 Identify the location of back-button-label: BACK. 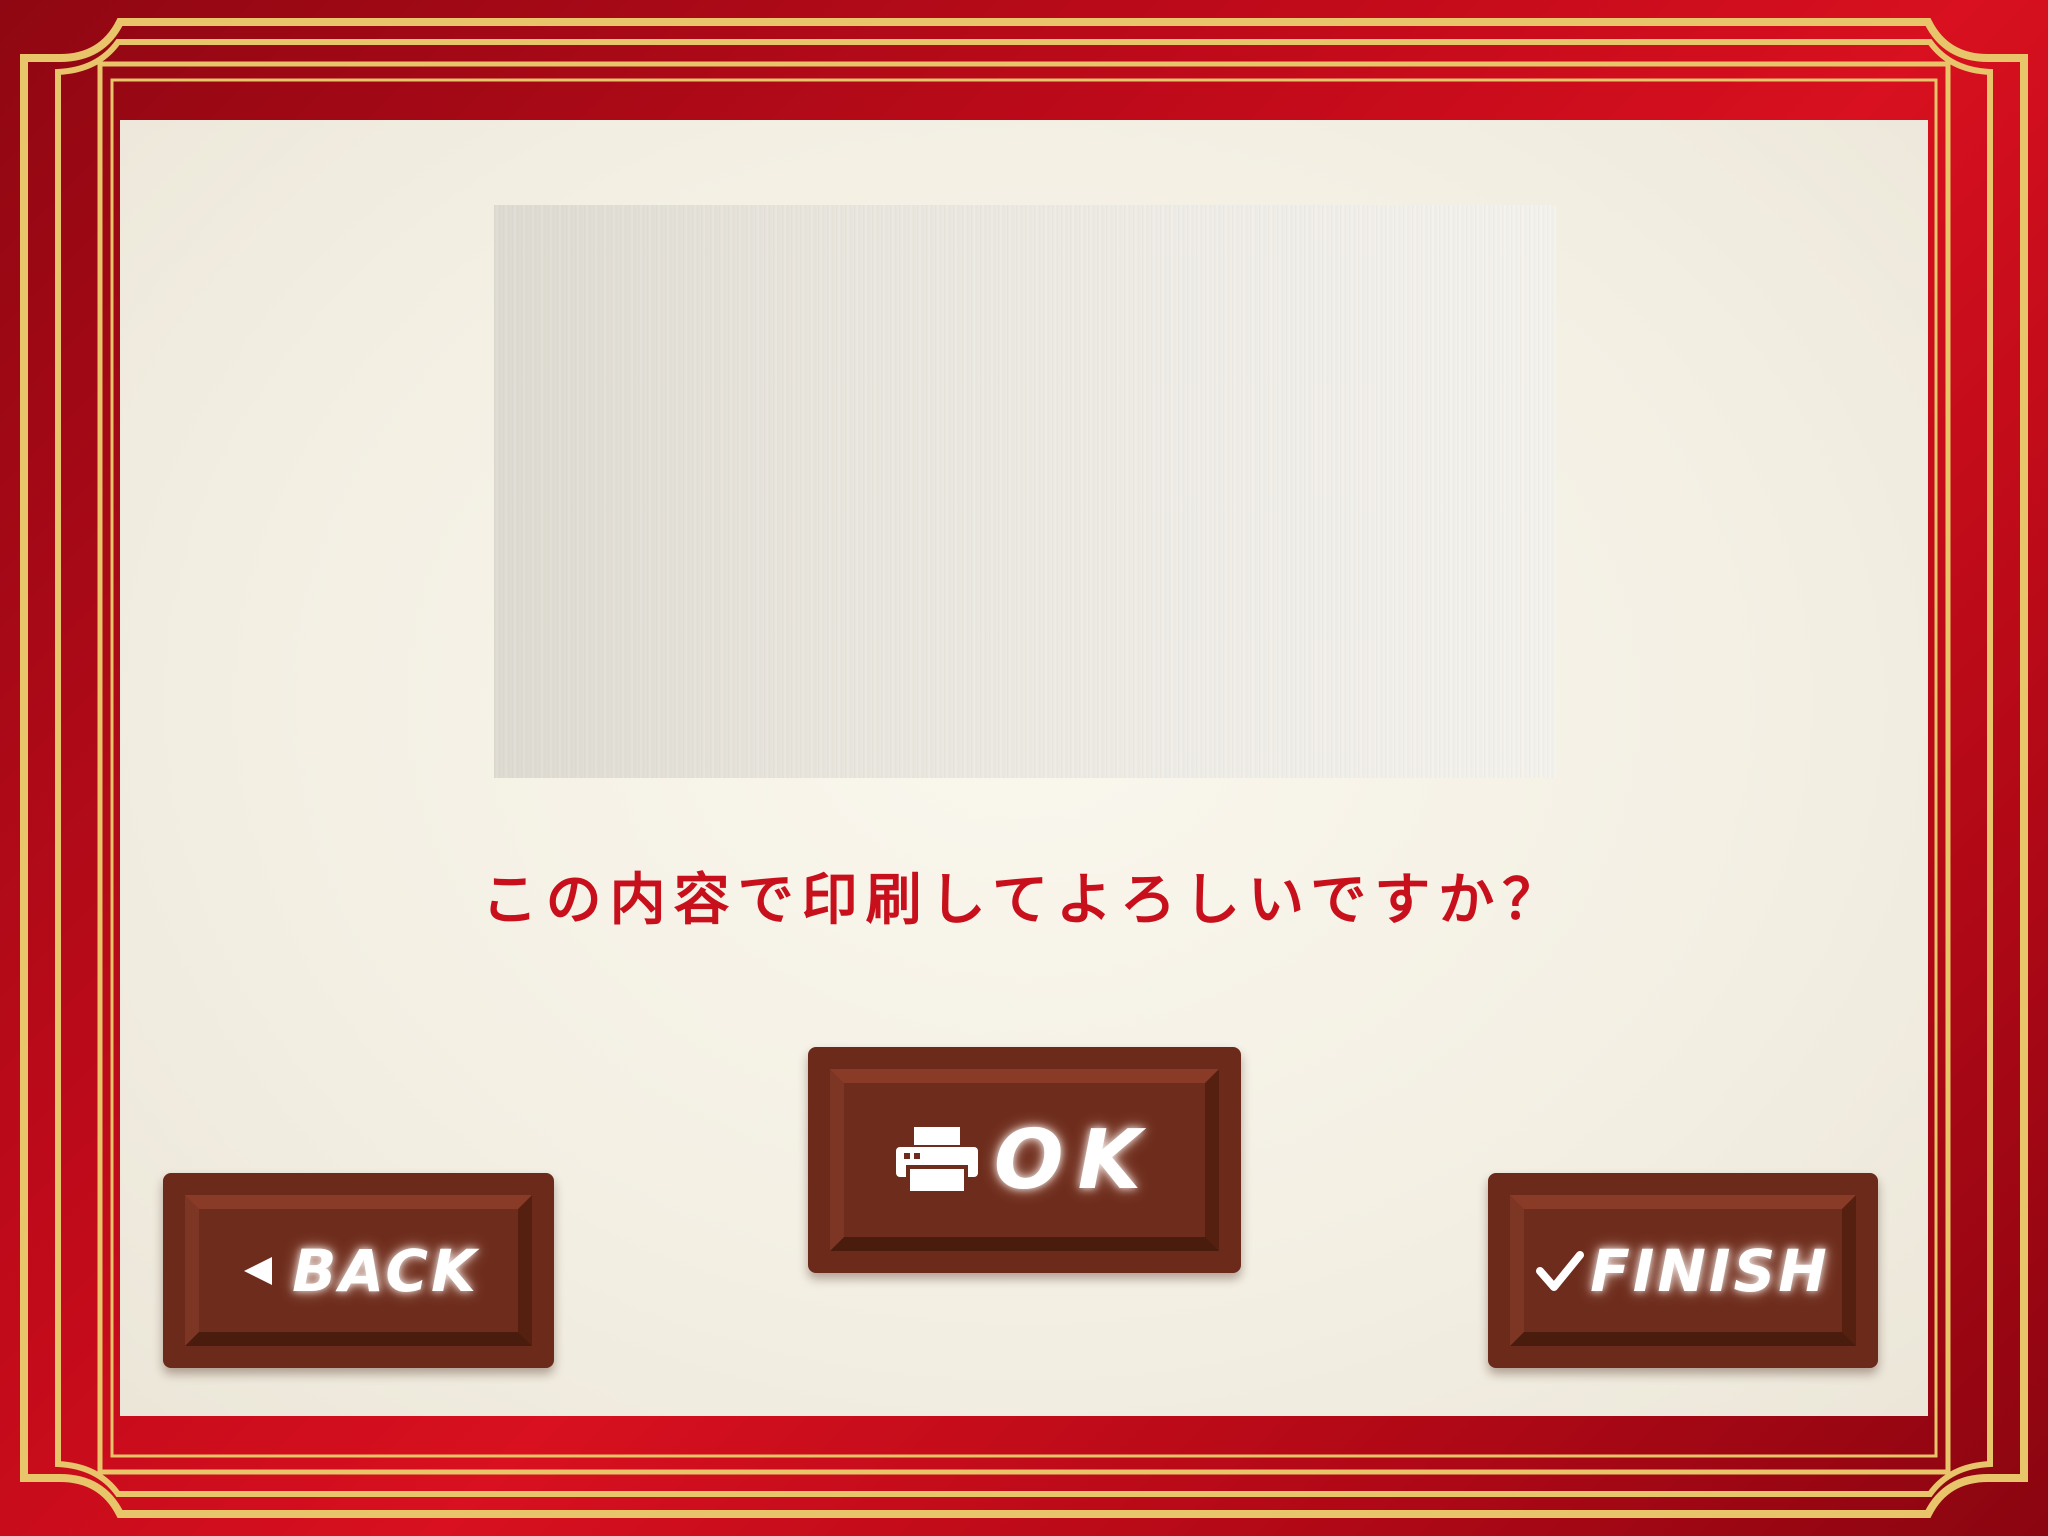
(385, 1270).